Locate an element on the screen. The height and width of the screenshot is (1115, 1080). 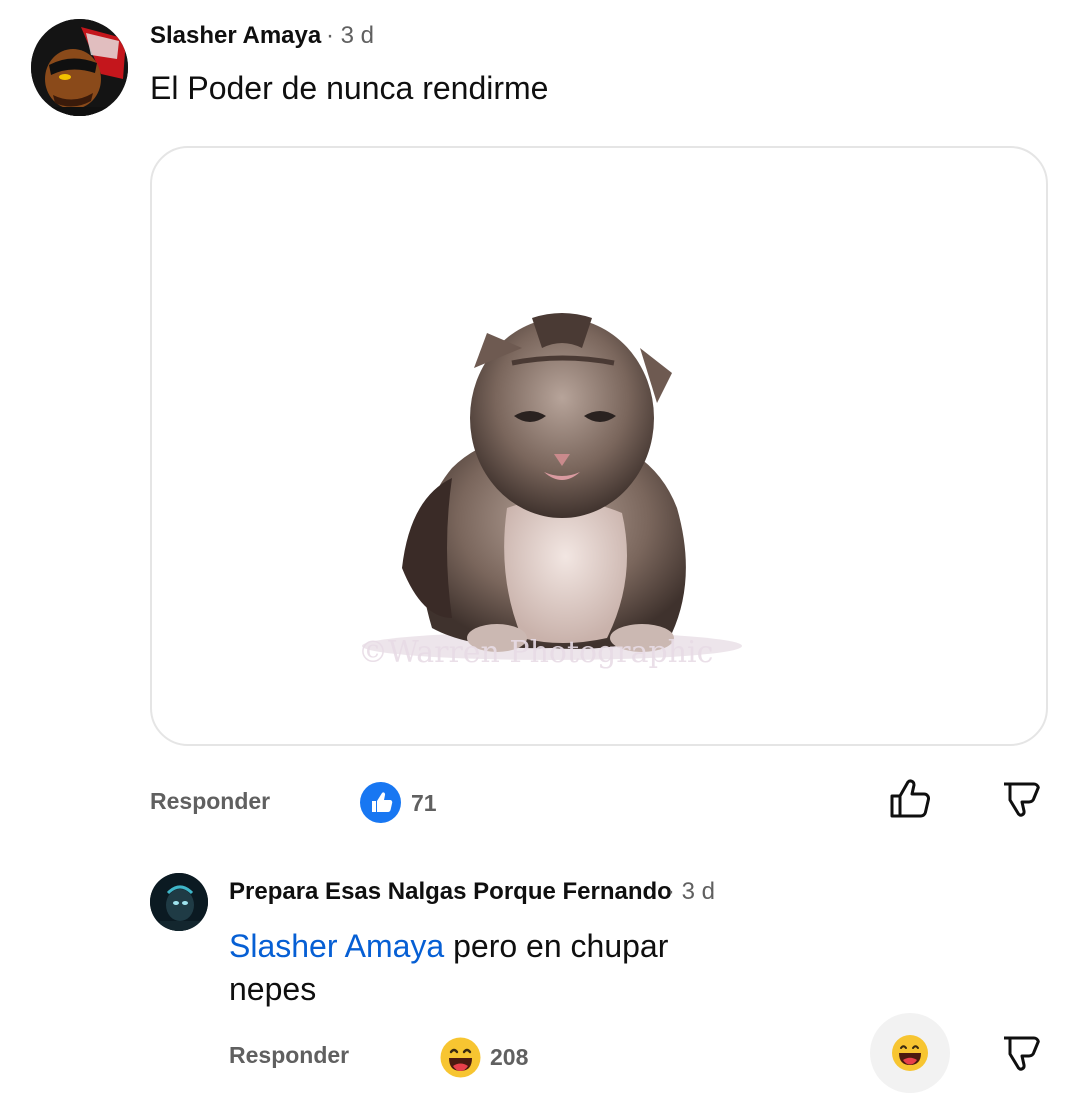
reply-timestamp: · 3 d is located at coordinates (691, 891).